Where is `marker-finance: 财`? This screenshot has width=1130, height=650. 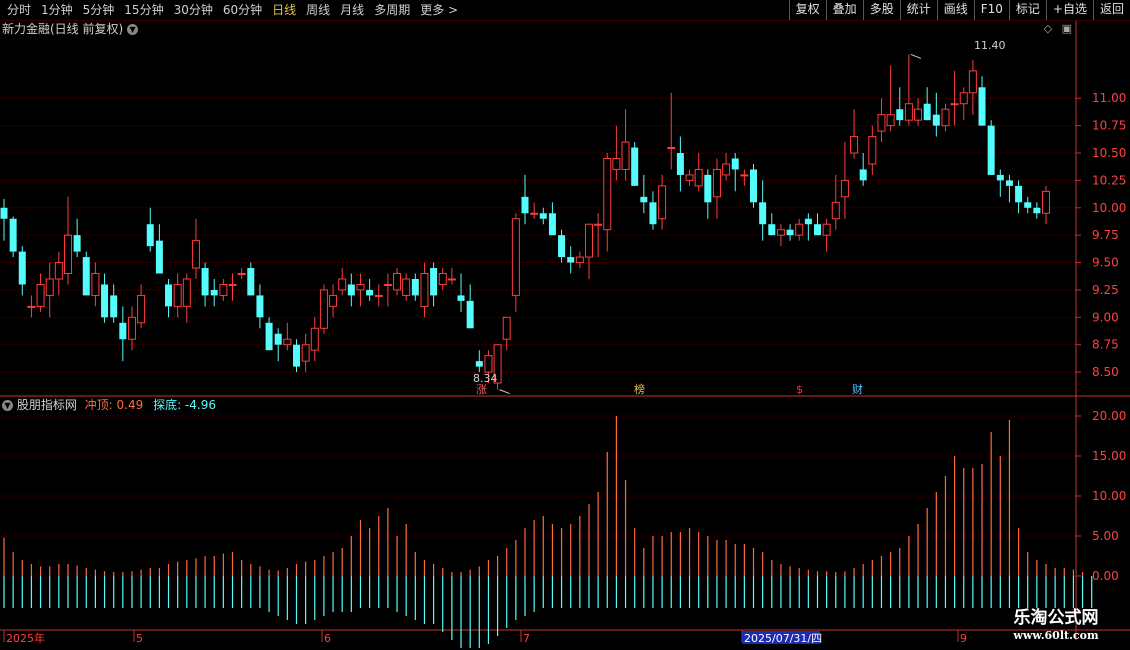 marker-finance: 财 is located at coordinates (857, 389).